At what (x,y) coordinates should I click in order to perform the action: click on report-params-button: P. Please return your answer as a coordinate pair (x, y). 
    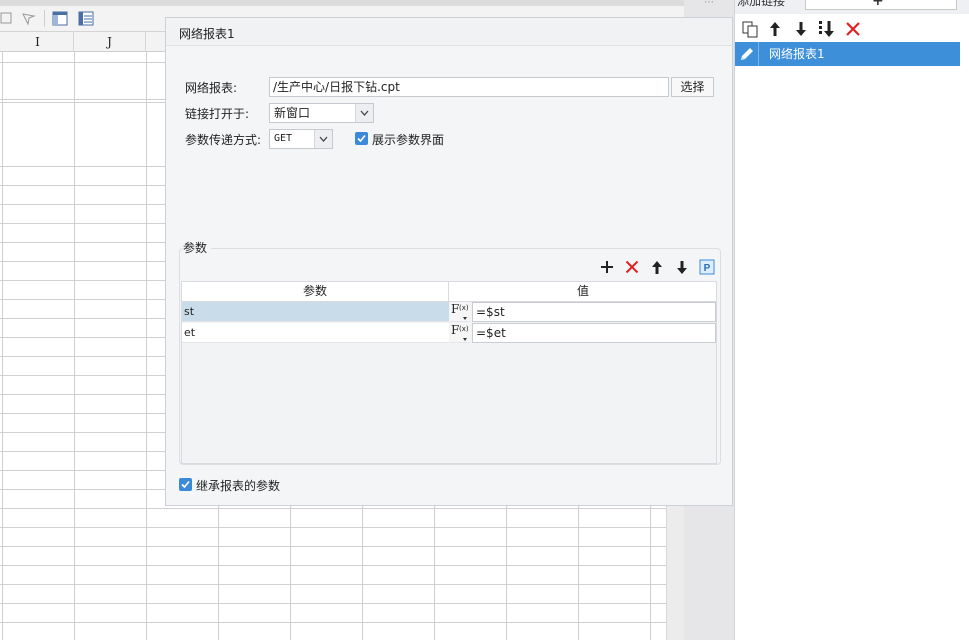
    Looking at the image, I should click on (707, 267).